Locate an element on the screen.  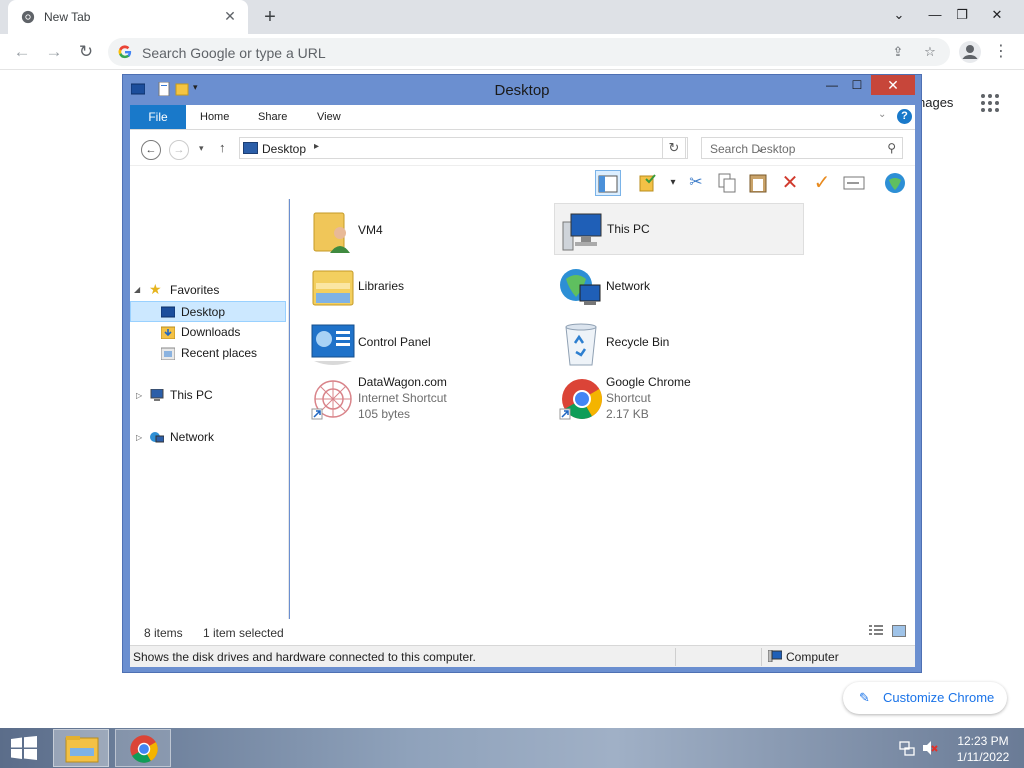
chrome-menu-icon: ⋮ is located at coordinates (1001, 52).